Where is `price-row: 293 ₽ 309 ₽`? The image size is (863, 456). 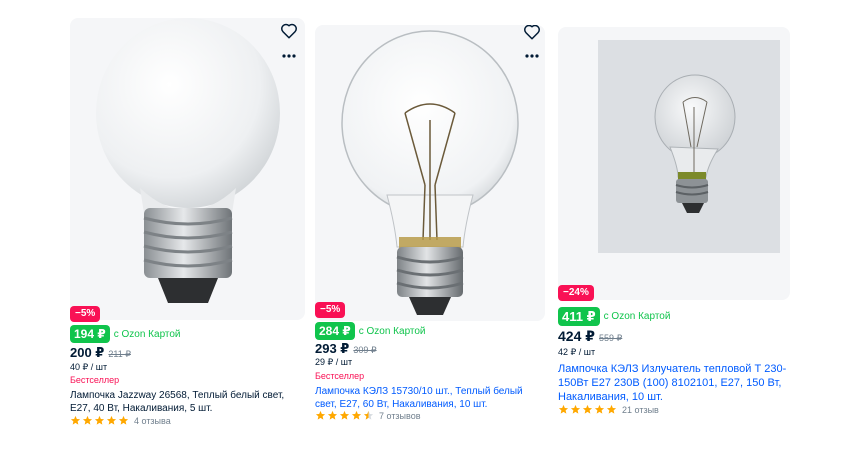 price-row: 293 ₽ 309 ₽ is located at coordinates (346, 349).